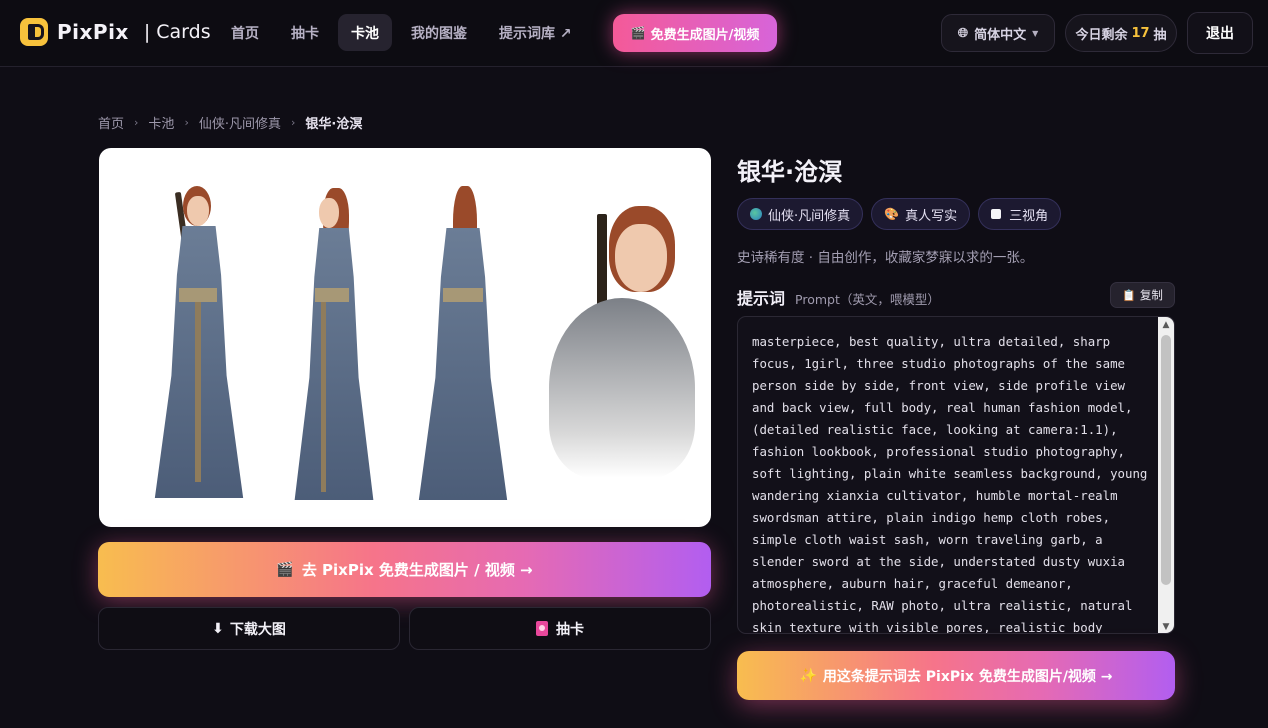  Describe the element at coordinates (963, 33) in the screenshot. I see `globe-icon: 🌐︎` at that location.